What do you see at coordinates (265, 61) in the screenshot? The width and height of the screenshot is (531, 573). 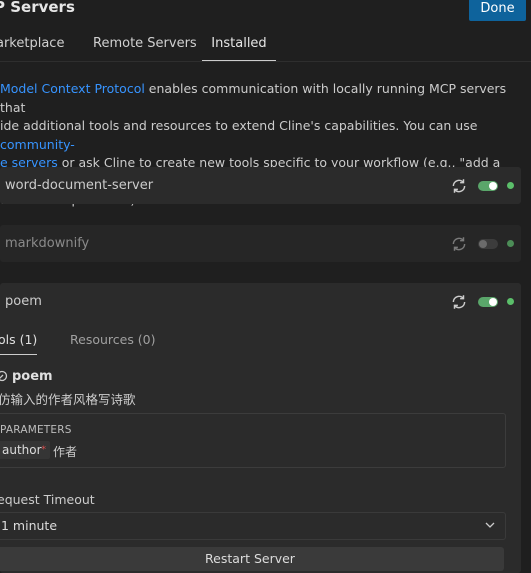 I see `tab-divider` at bounding box center [265, 61].